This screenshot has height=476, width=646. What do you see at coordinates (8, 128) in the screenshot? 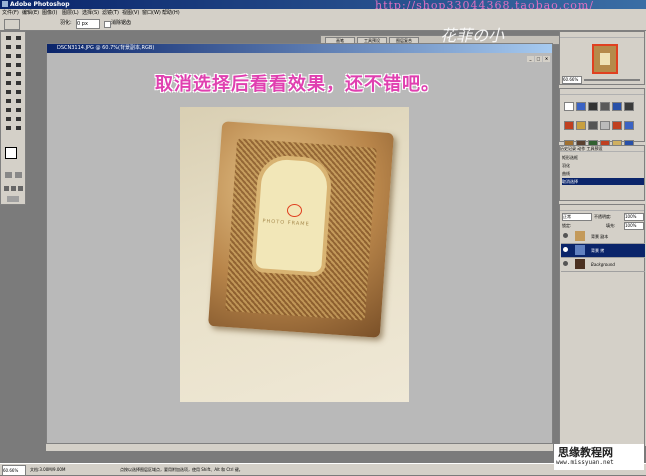
I see `hand-tool-icon` at bounding box center [8, 128].